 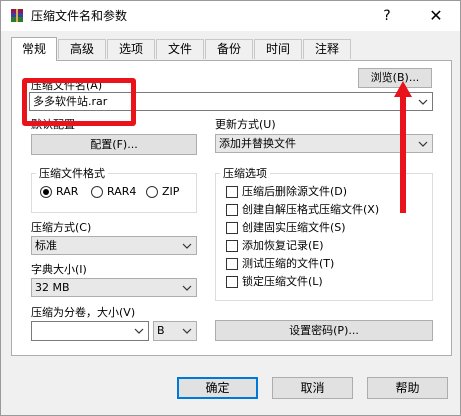 What do you see at coordinates (121, 192) in the screenshot?
I see `radio-rar4-label: RAR4` at bounding box center [121, 192].